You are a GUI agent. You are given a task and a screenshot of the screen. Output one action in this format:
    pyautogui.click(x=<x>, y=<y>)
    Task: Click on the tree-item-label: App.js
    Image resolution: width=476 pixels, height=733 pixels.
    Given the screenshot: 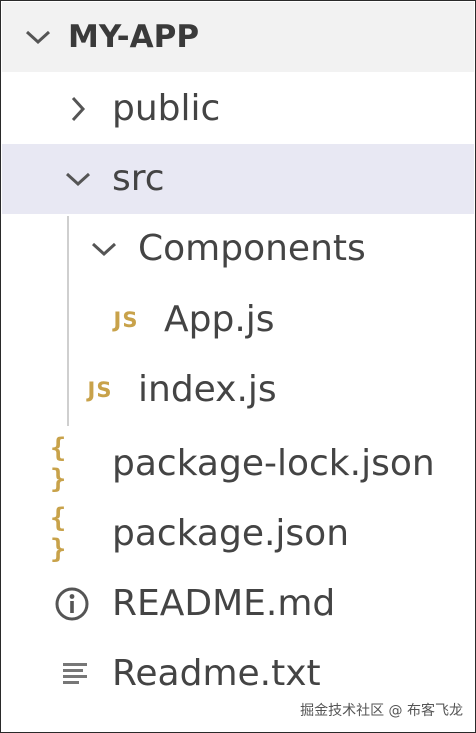 What is the action you would take?
    pyautogui.click(x=219, y=319)
    